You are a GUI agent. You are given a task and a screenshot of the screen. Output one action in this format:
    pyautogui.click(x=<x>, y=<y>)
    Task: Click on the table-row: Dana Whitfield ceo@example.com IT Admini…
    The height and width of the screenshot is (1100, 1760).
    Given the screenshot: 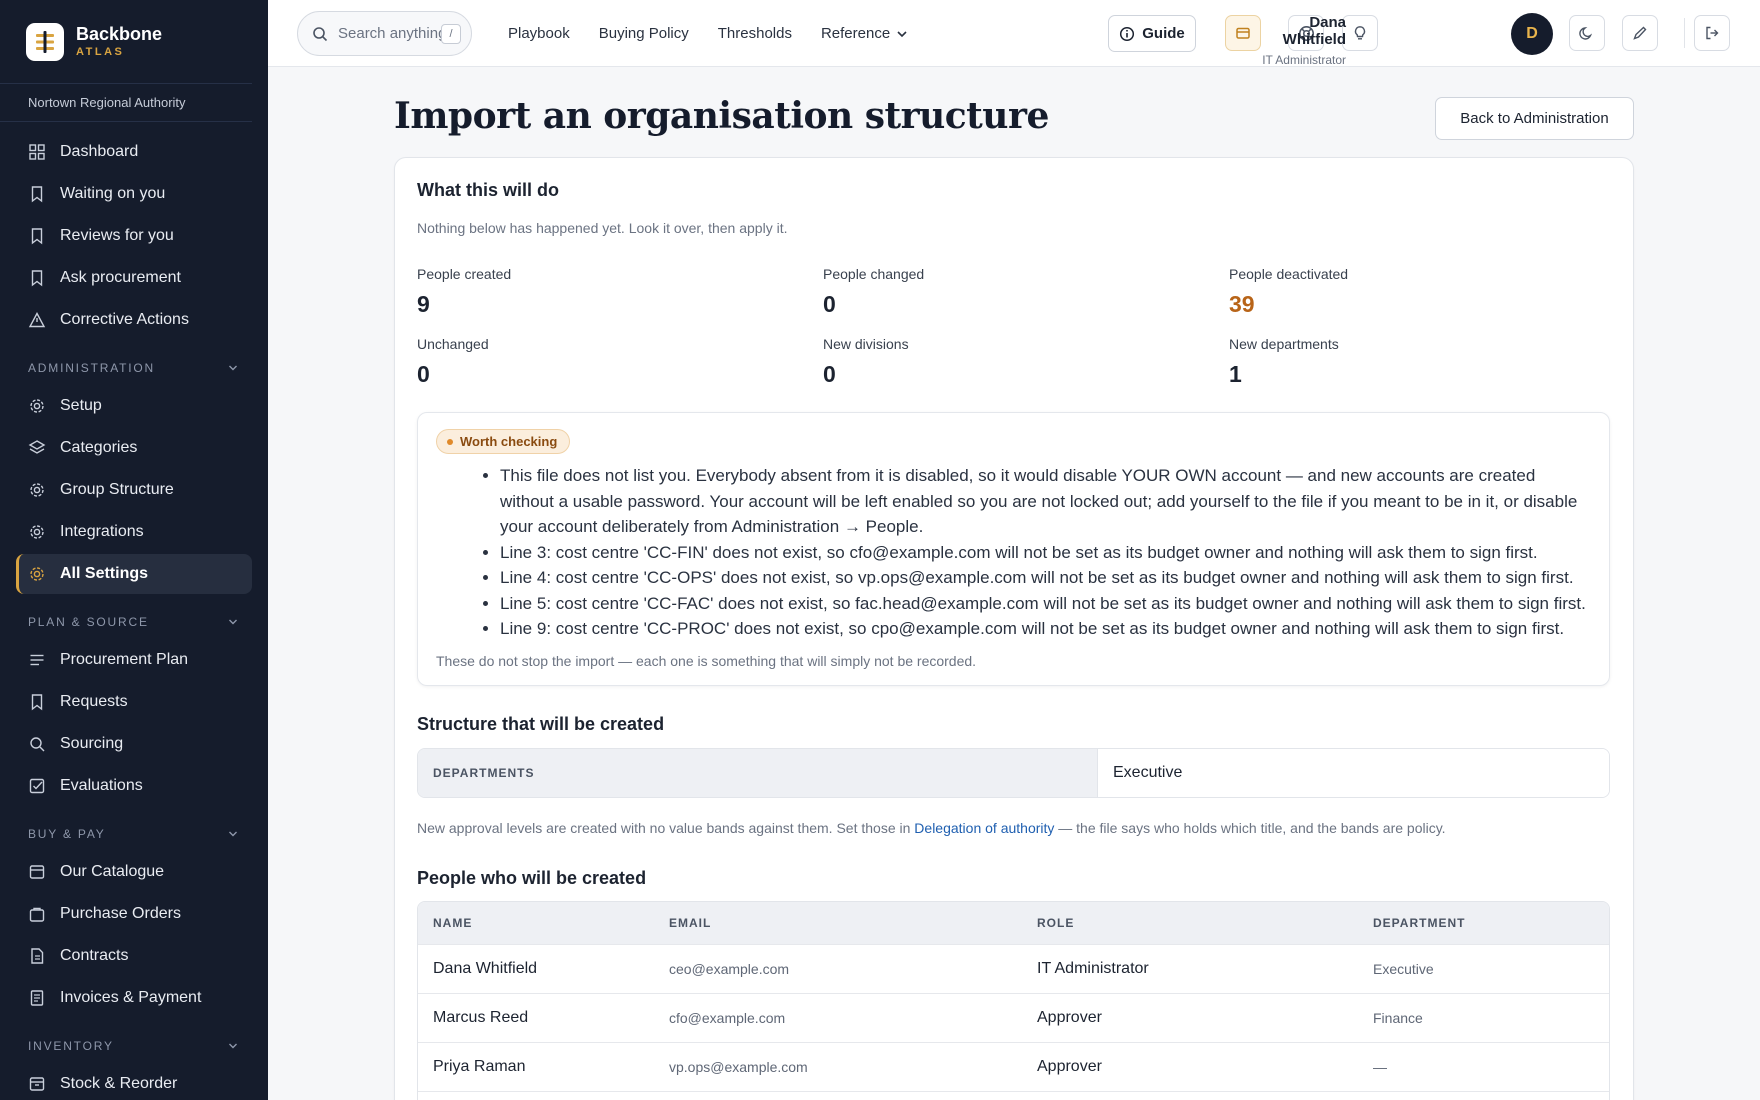 What is the action you would take?
    pyautogui.click(x=1013, y=968)
    